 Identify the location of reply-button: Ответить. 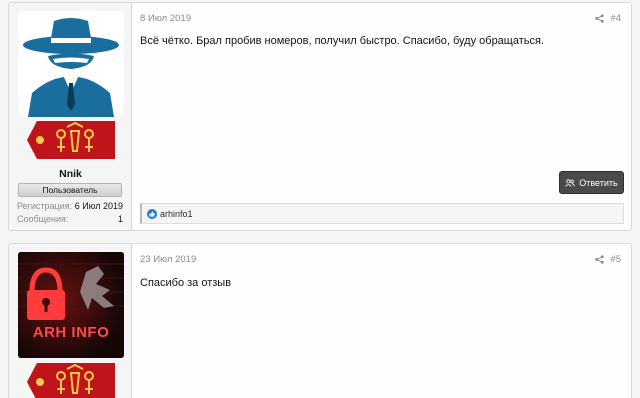
(591, 182).